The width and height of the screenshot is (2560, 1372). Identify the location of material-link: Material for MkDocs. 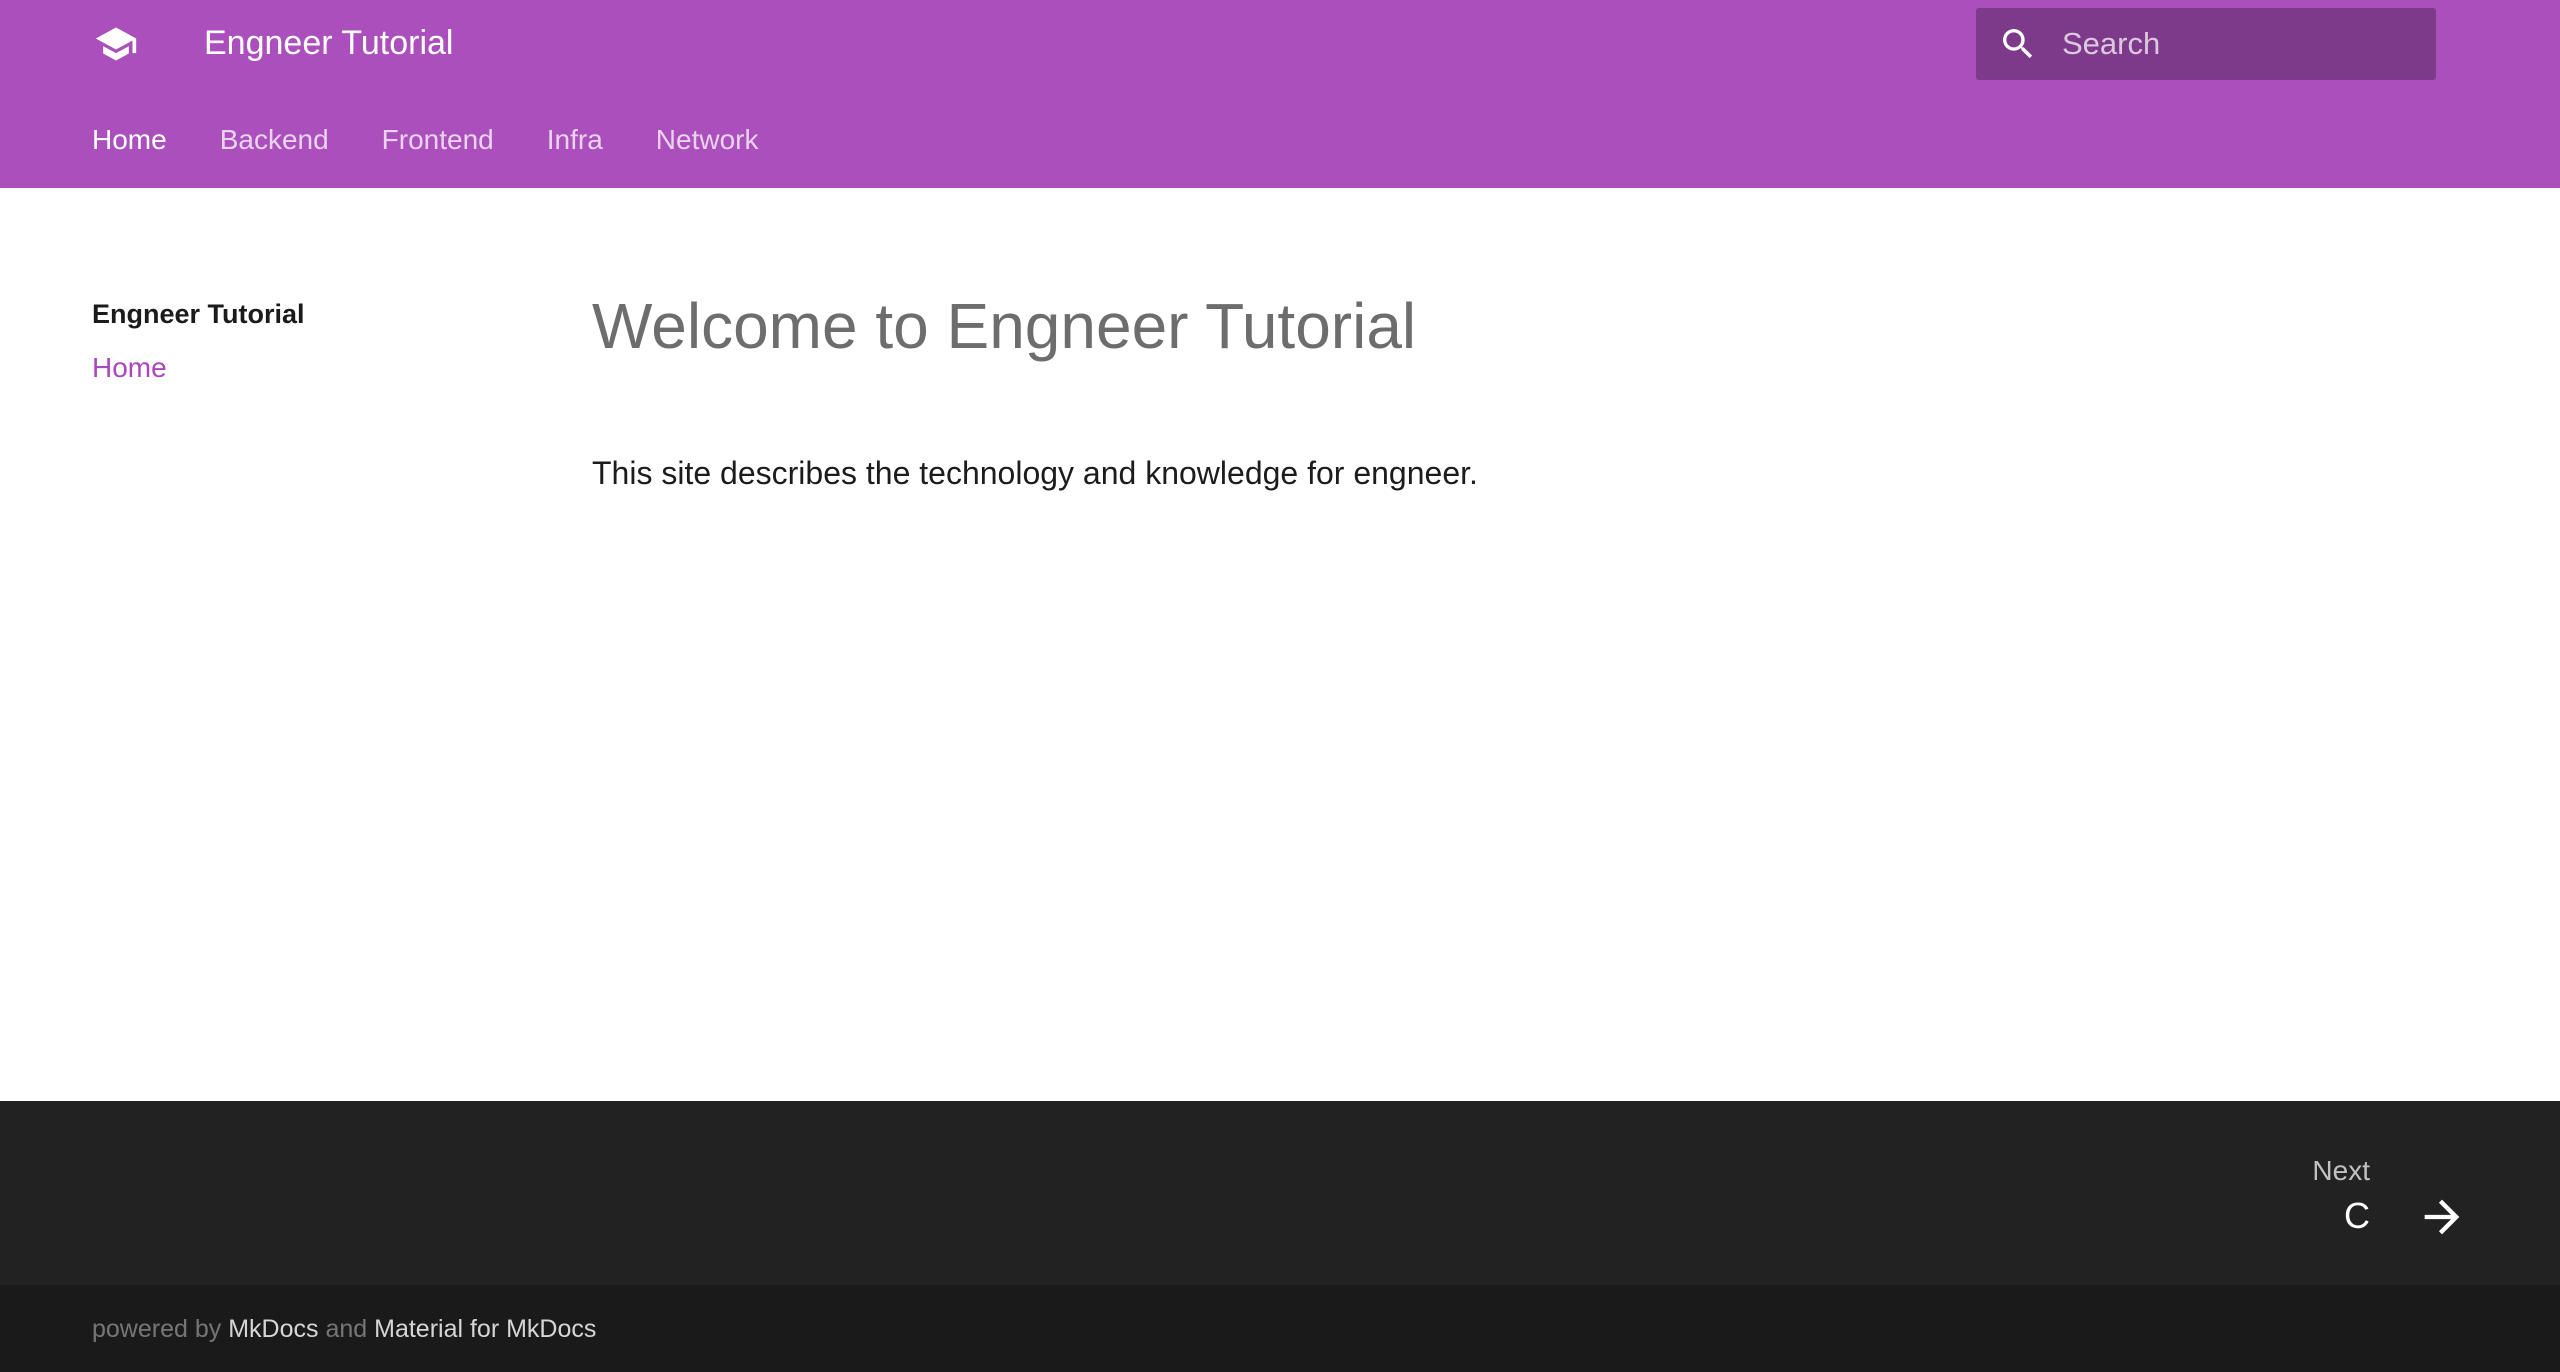
(485, 1329).